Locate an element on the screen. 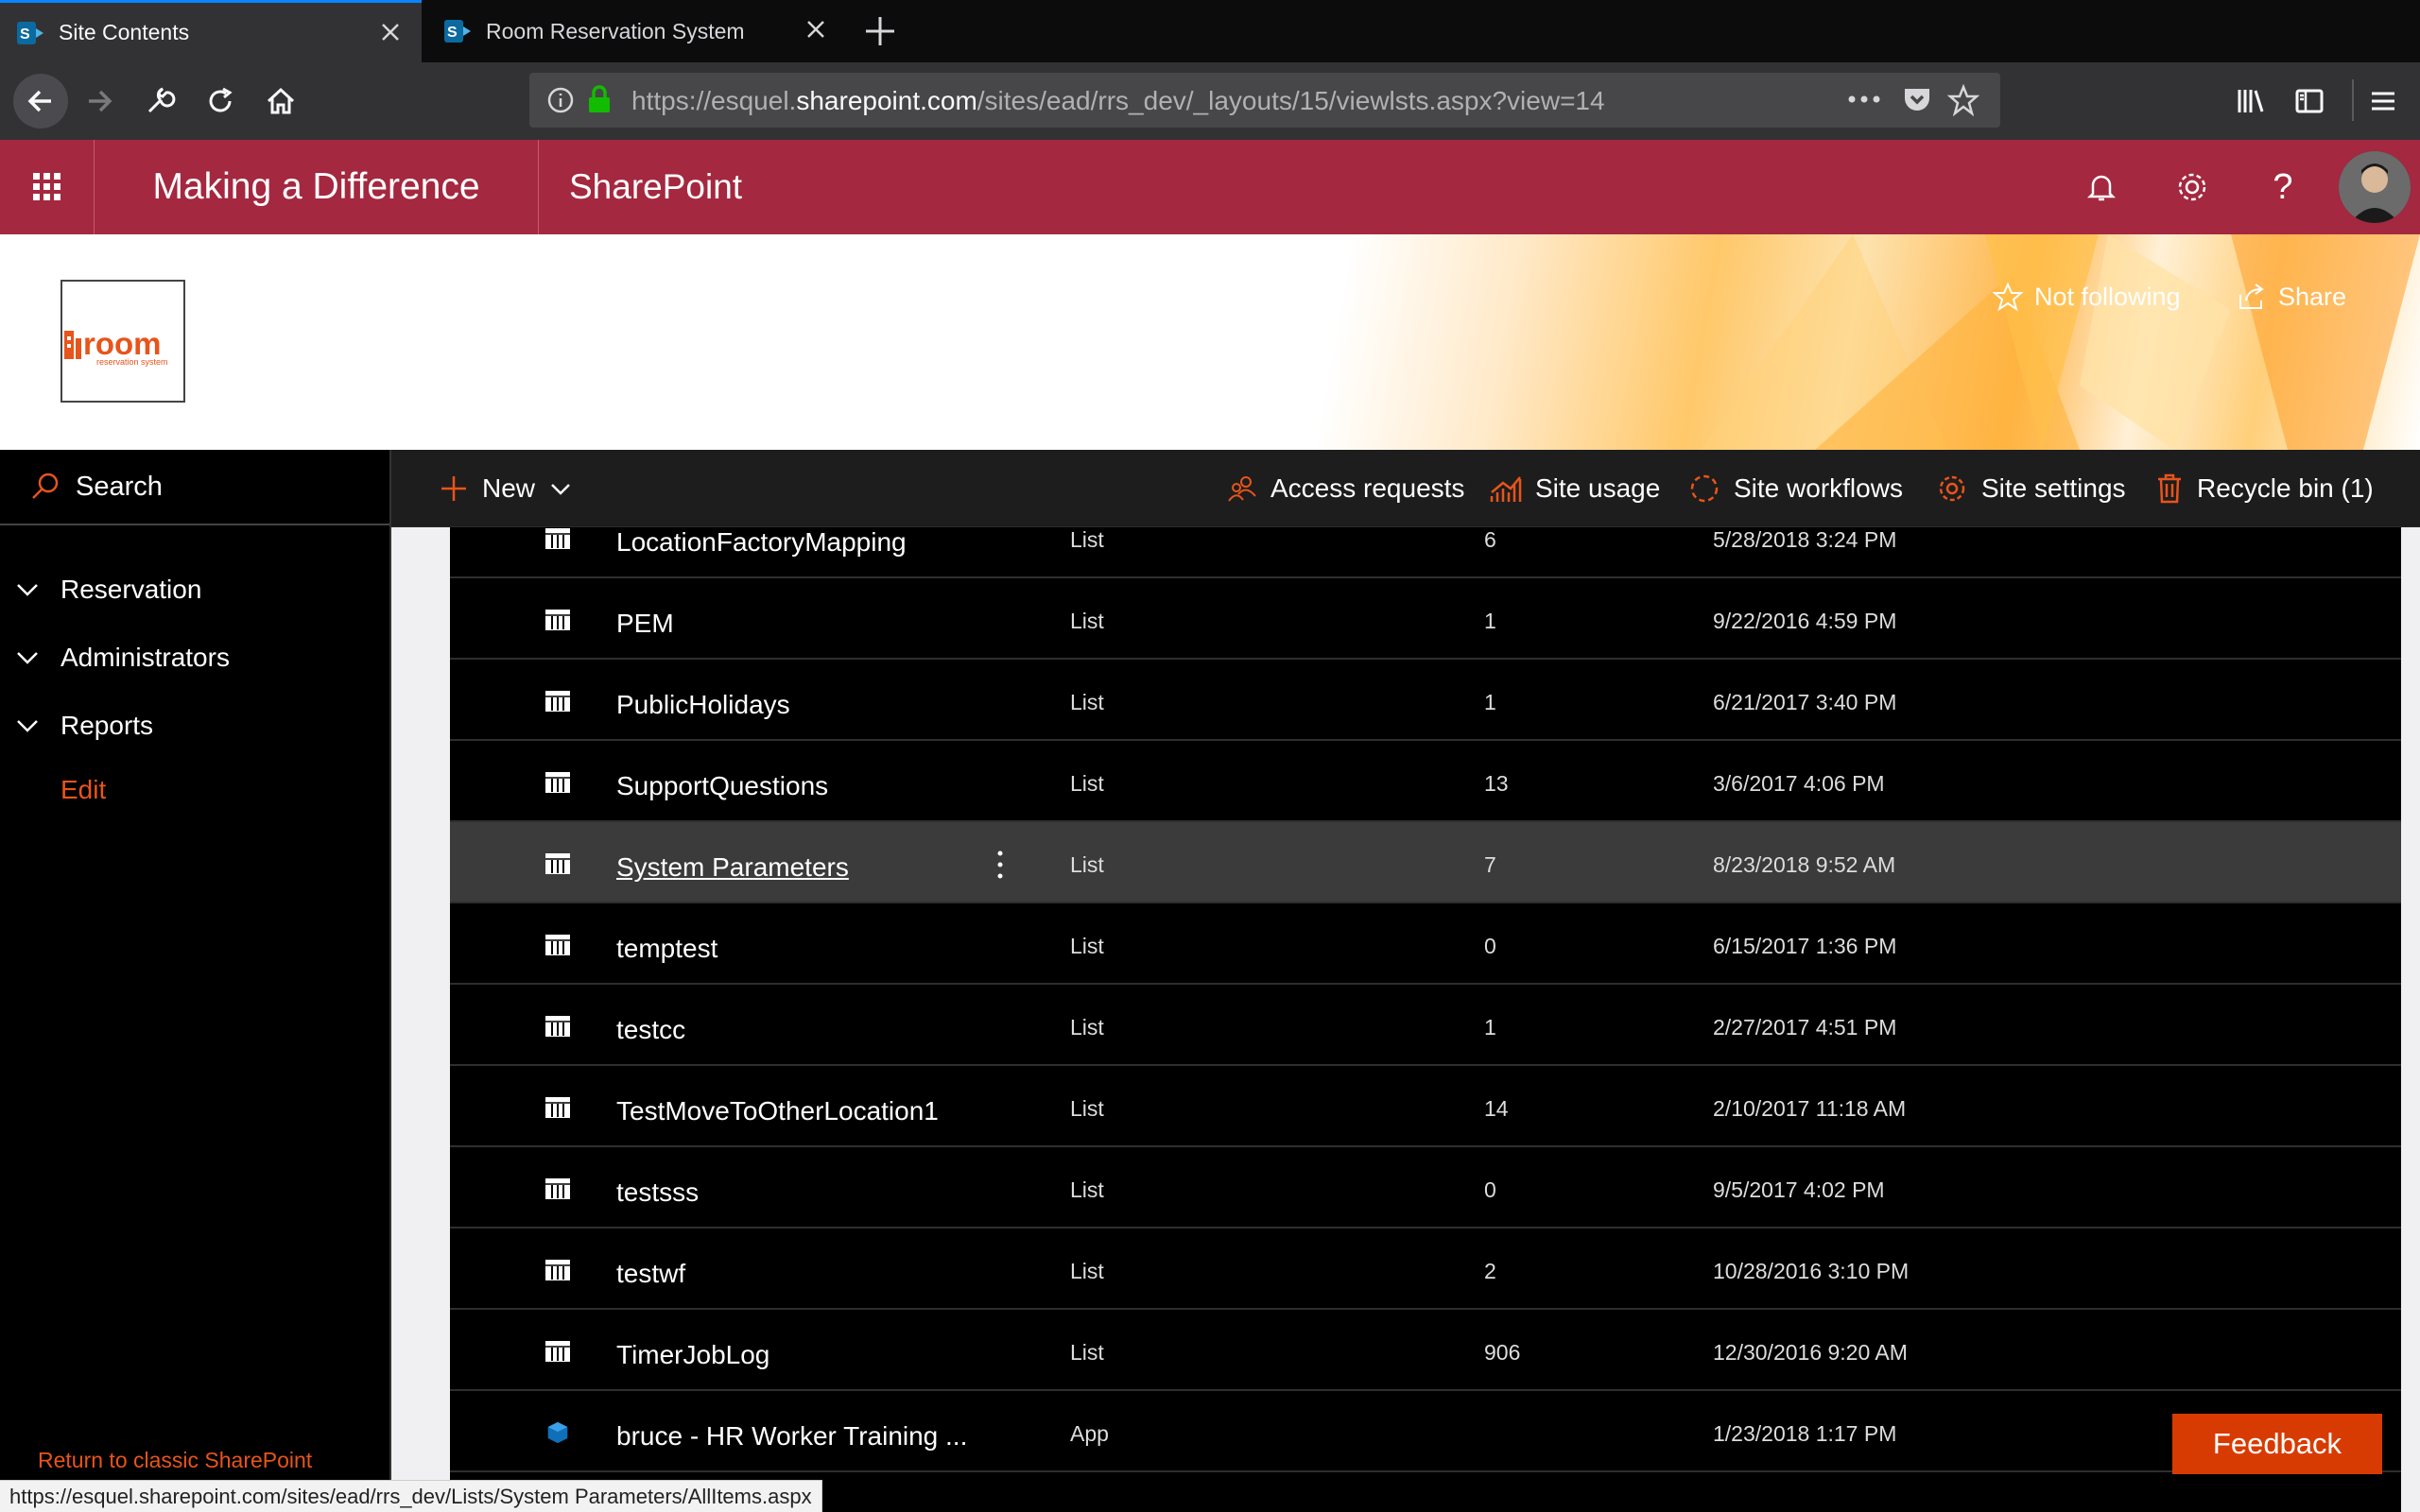 This screenshot has width=2420, height=1512. library-button is located at coordinates (2250, 101).